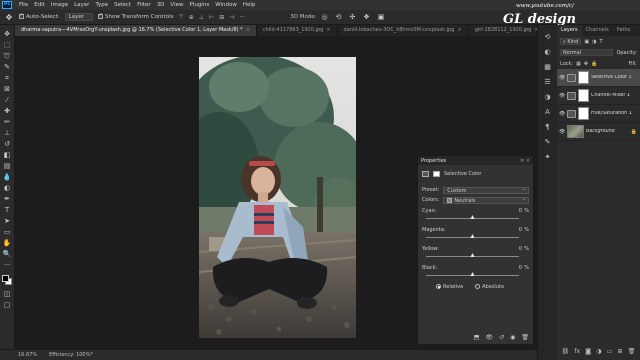 This screenshot has height=360, width=640. Describe the element at coordinates (199, 5) in the screenshot. I see `menu-plugins: Plugins` at that location.